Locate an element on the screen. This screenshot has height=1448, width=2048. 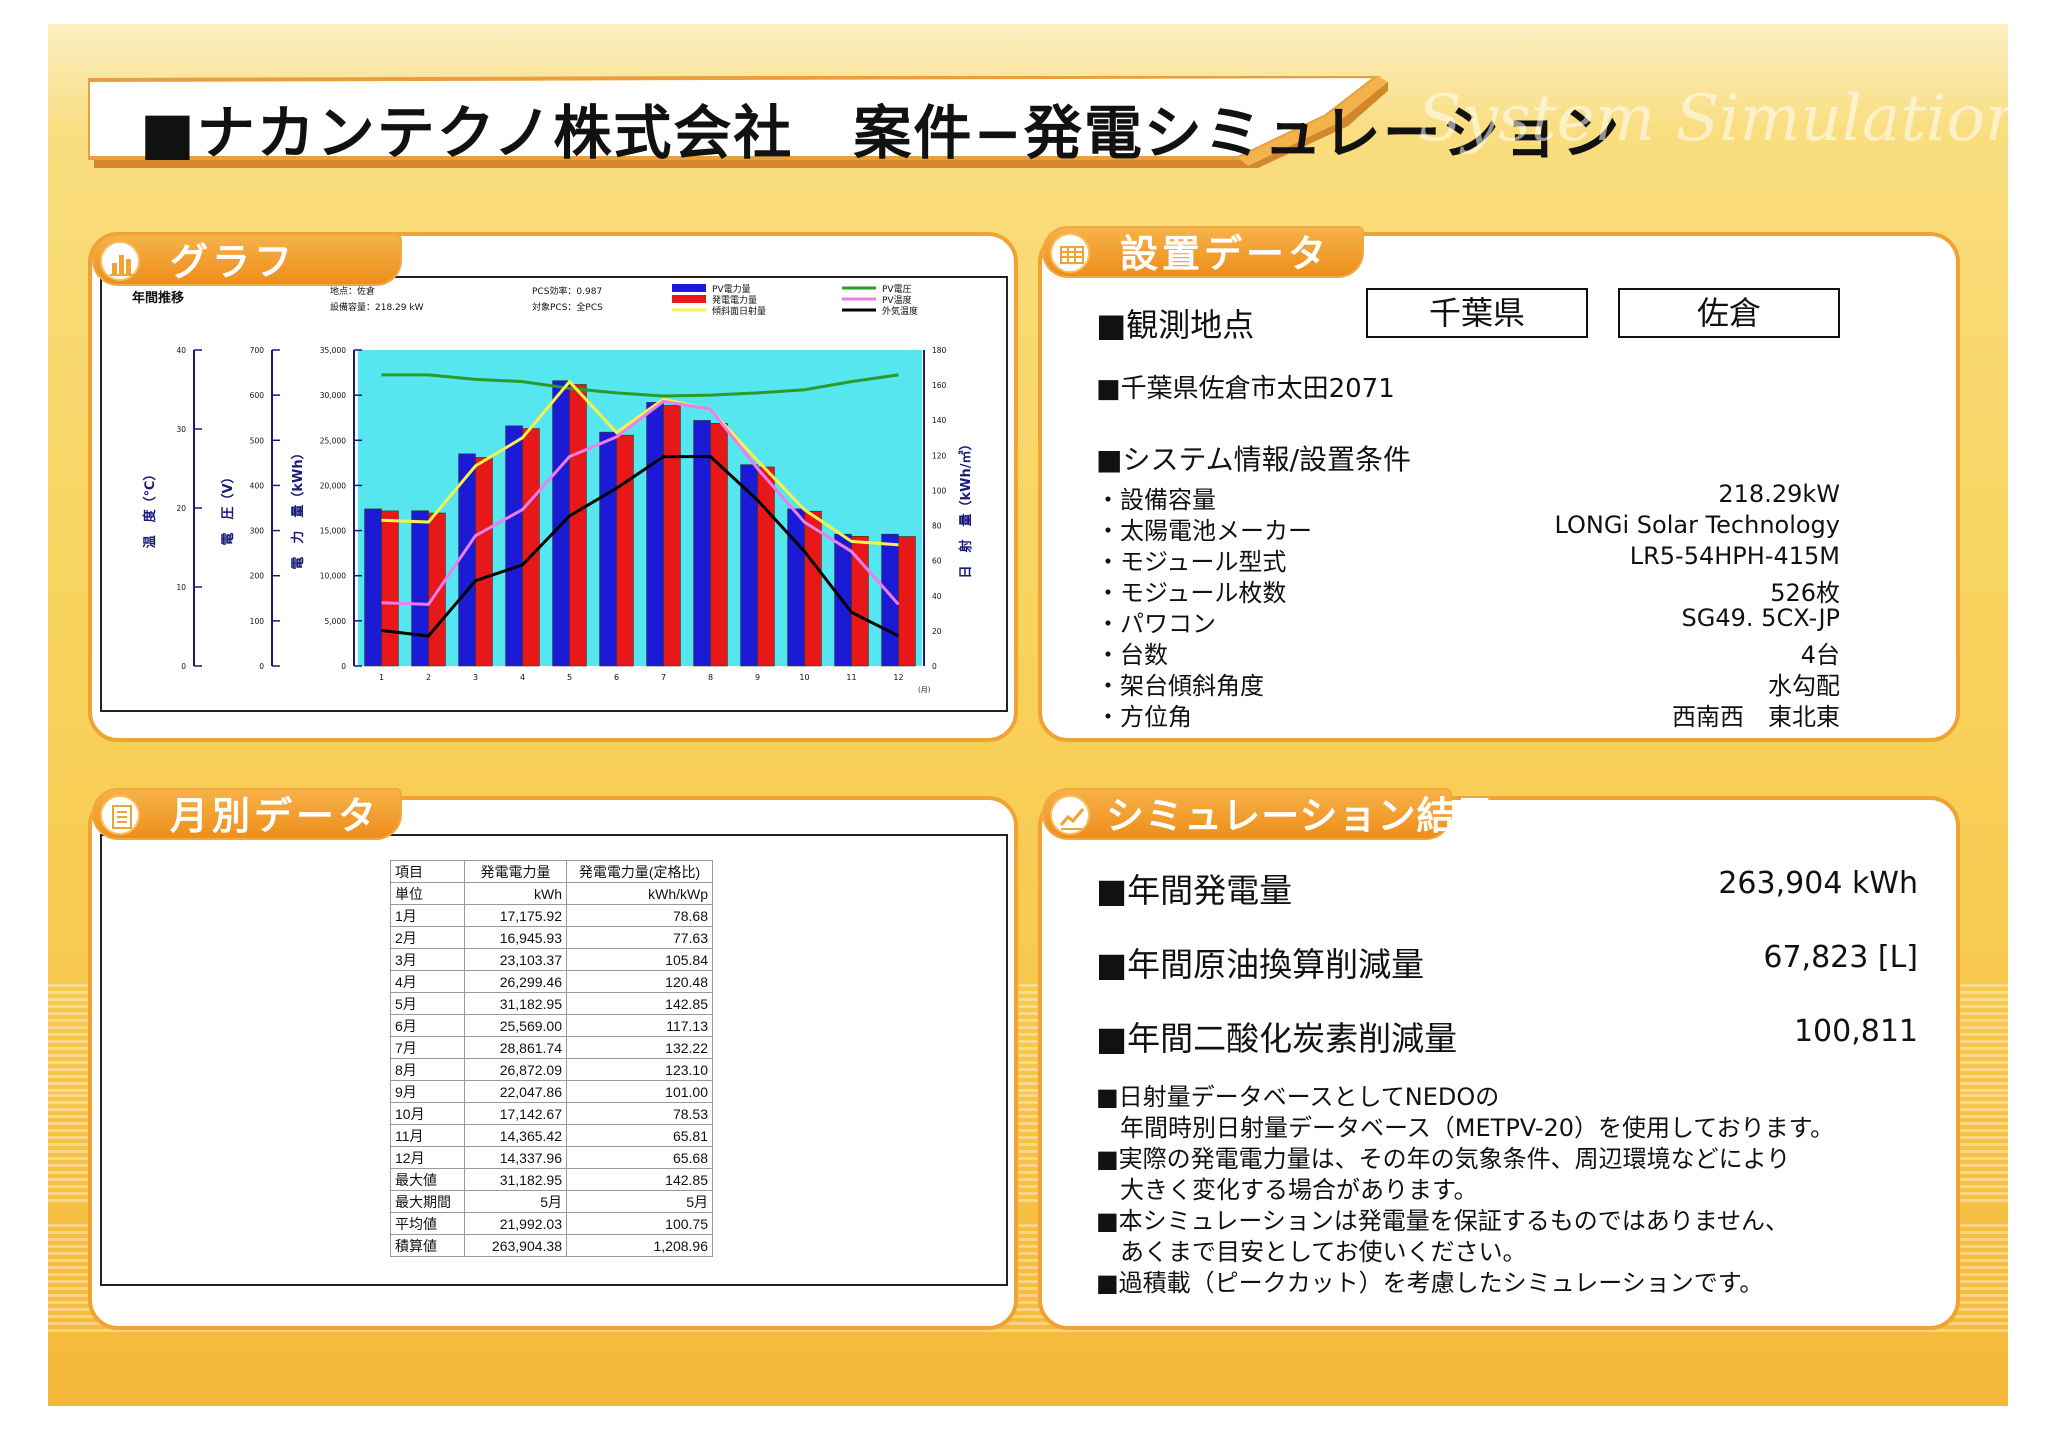
table-row: 6月 25,569.00 117.13 is located at coordinates (551, 1025).